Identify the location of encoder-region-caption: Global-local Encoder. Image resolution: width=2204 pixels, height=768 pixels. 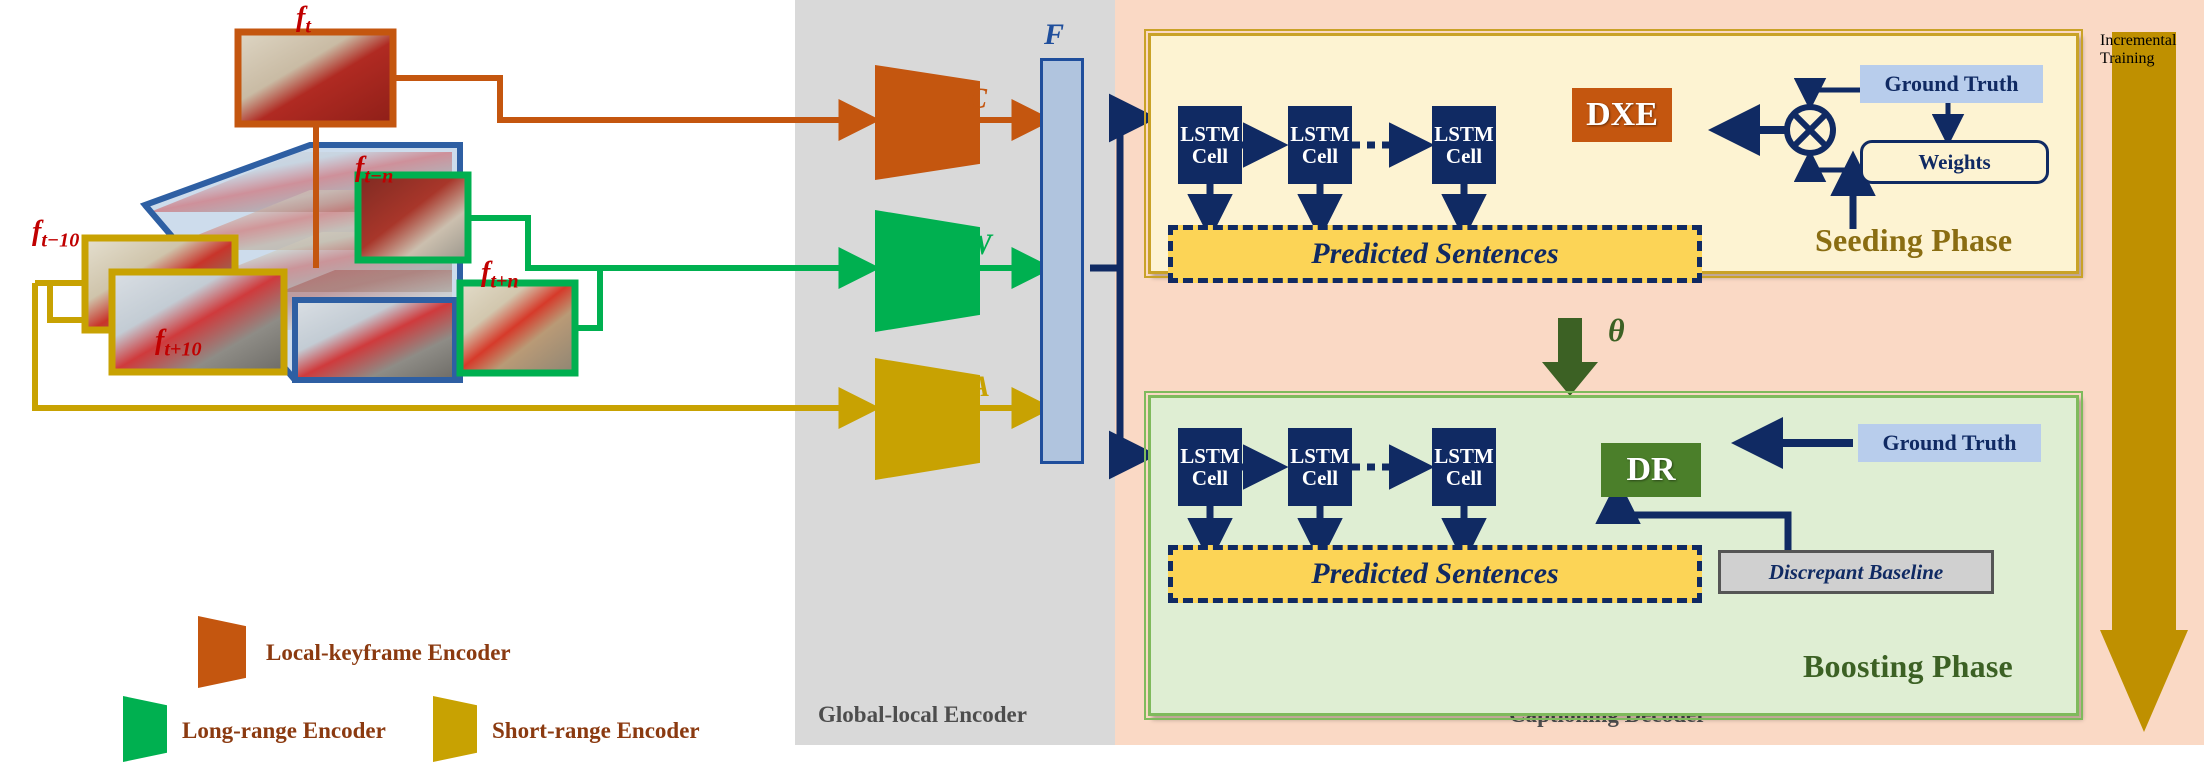
(922, 714).